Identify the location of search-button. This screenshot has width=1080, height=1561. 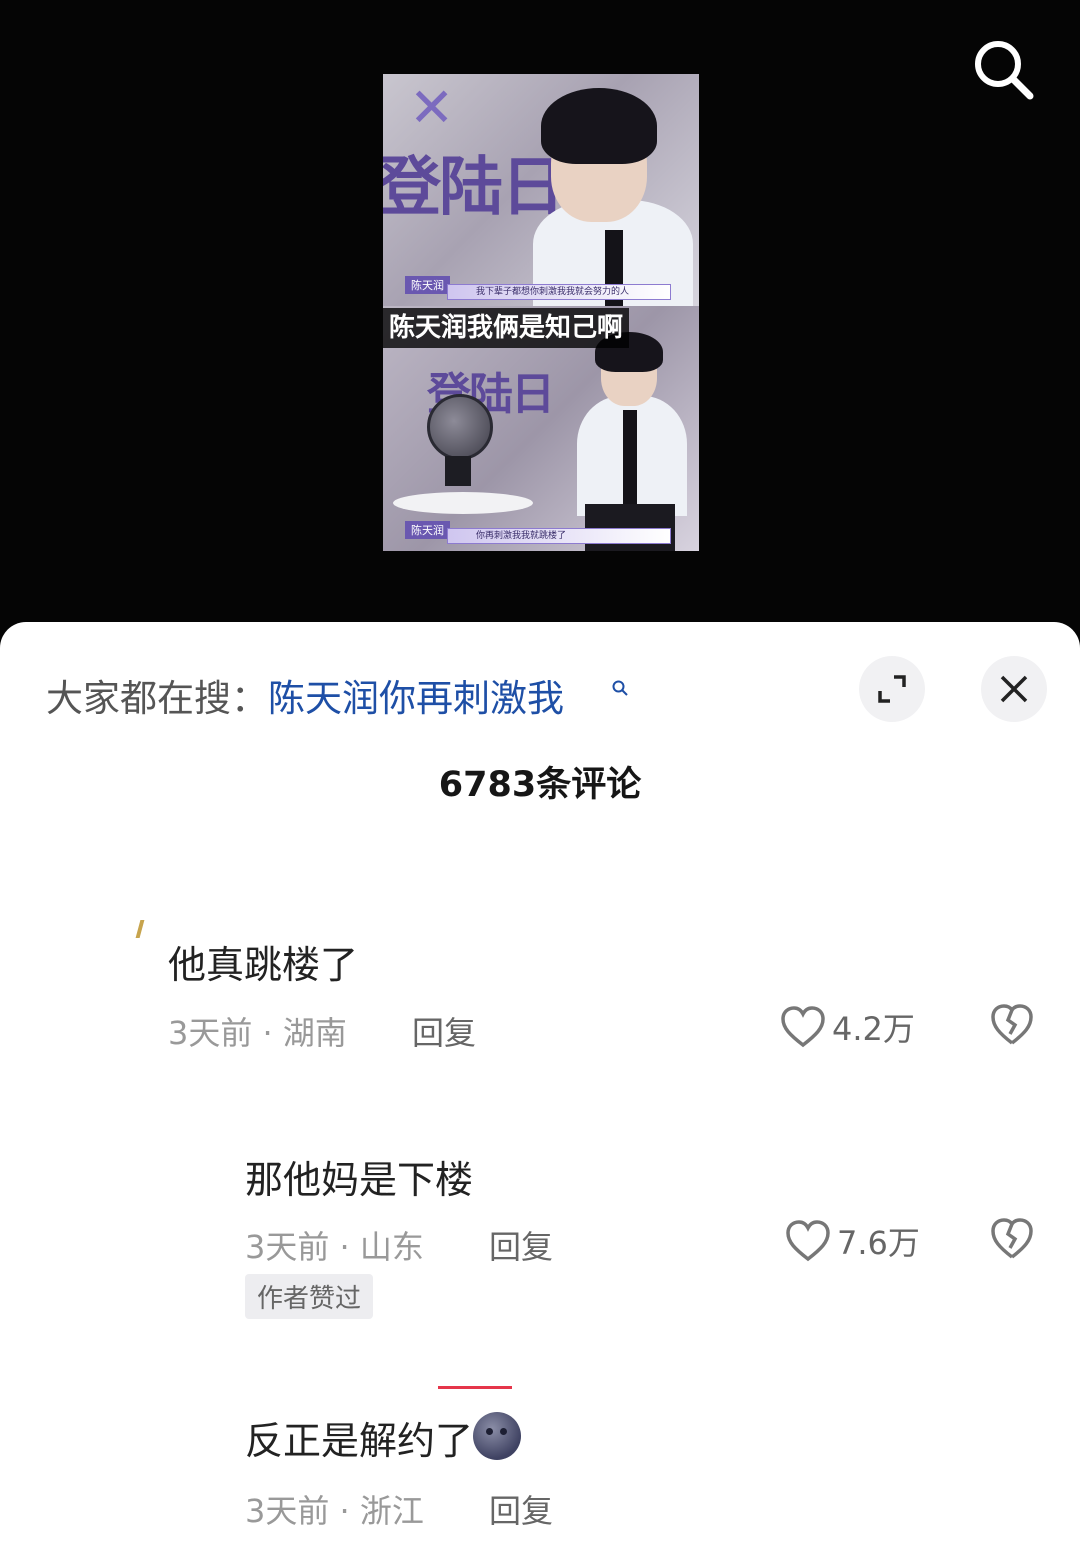
(1004, 70).